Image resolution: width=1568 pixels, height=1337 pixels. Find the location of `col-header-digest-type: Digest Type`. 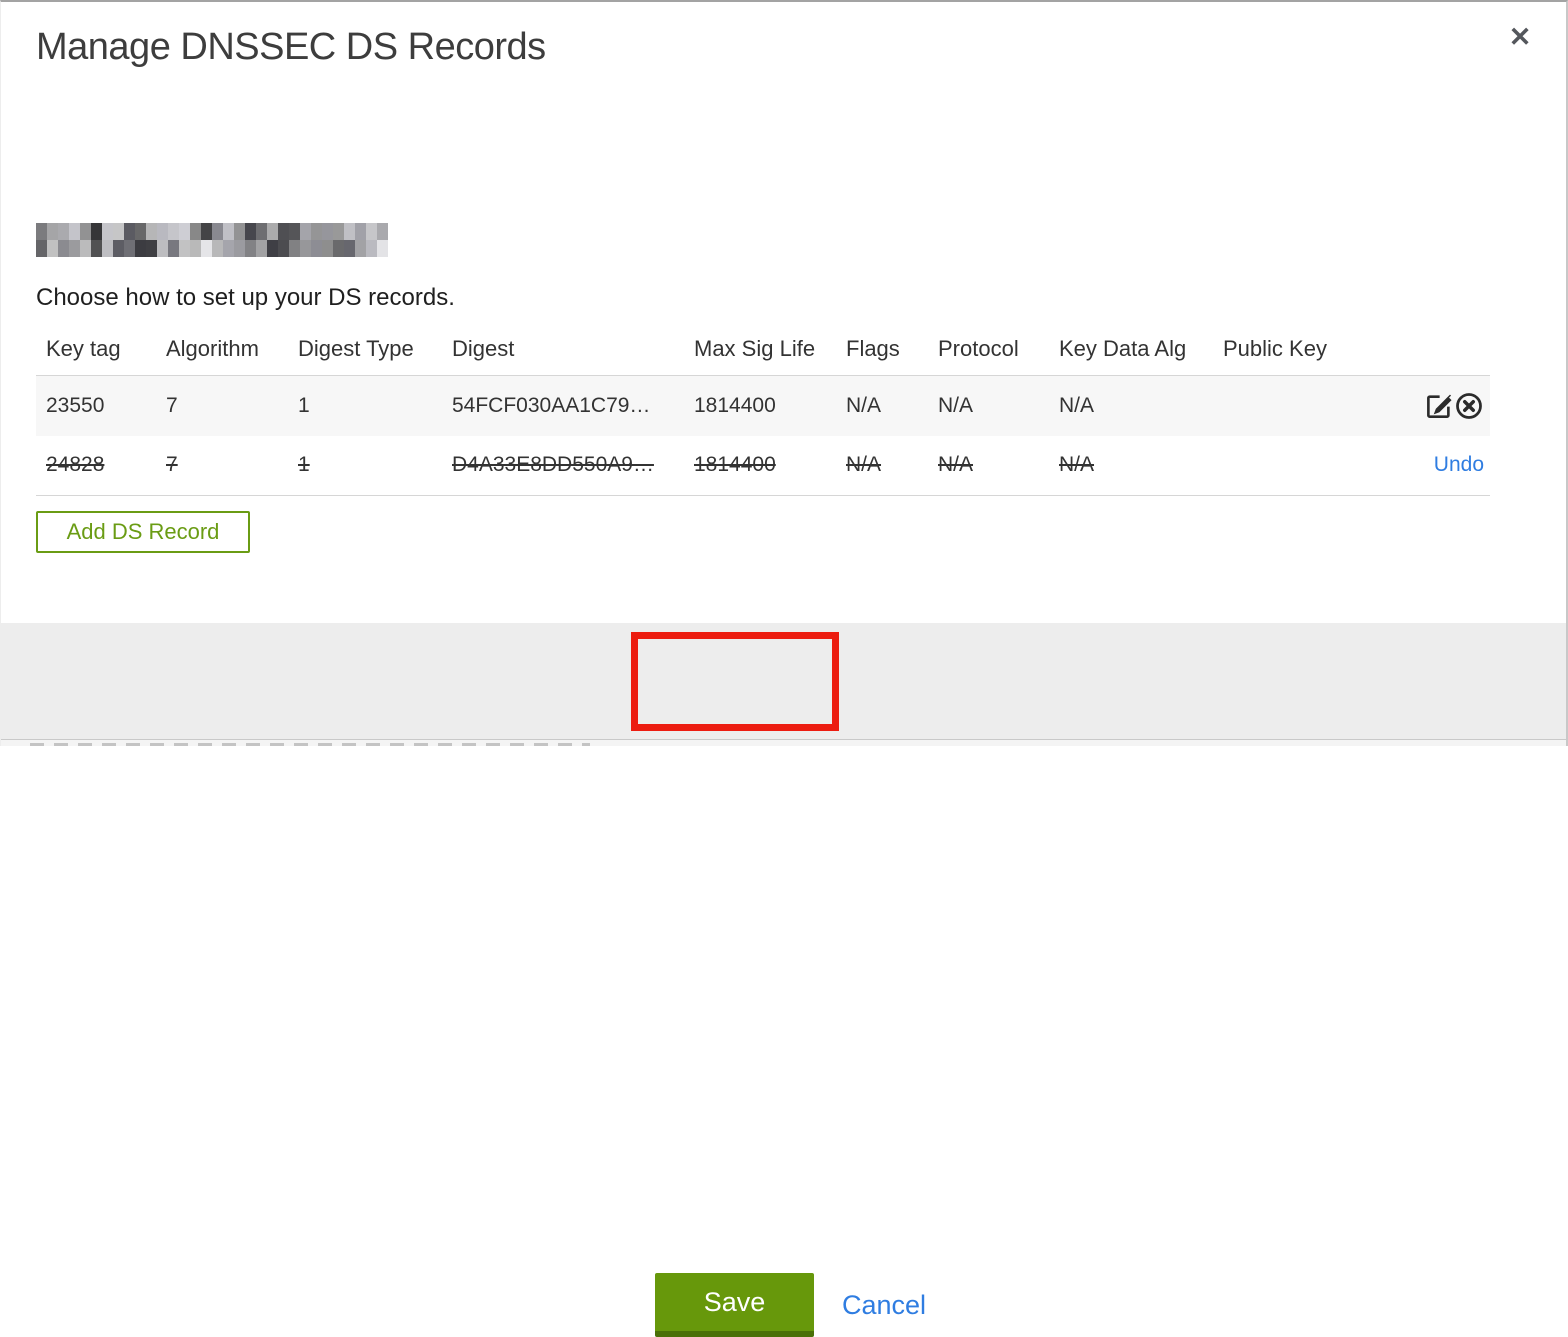

col-header-digest-type: Digest Type is located at coordinates (365, 353).